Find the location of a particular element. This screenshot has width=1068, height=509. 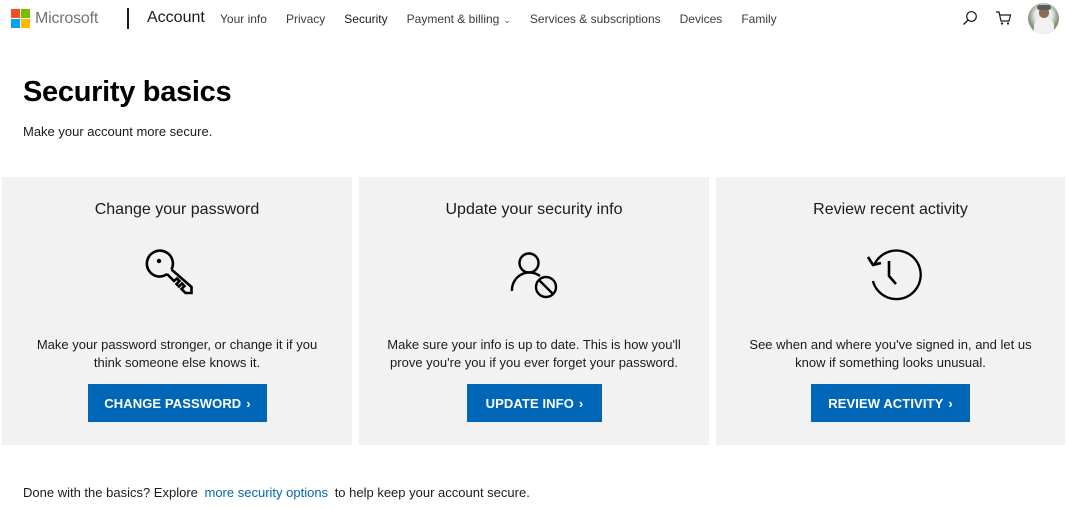

button-label: UPDATE INFO is located at coordinates (529, 403).